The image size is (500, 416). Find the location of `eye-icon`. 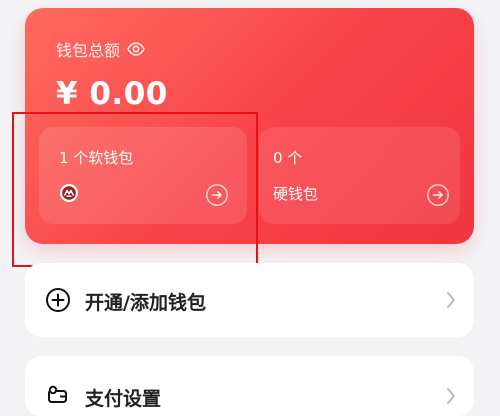

eye-icon is located at coordinates (136, 49).